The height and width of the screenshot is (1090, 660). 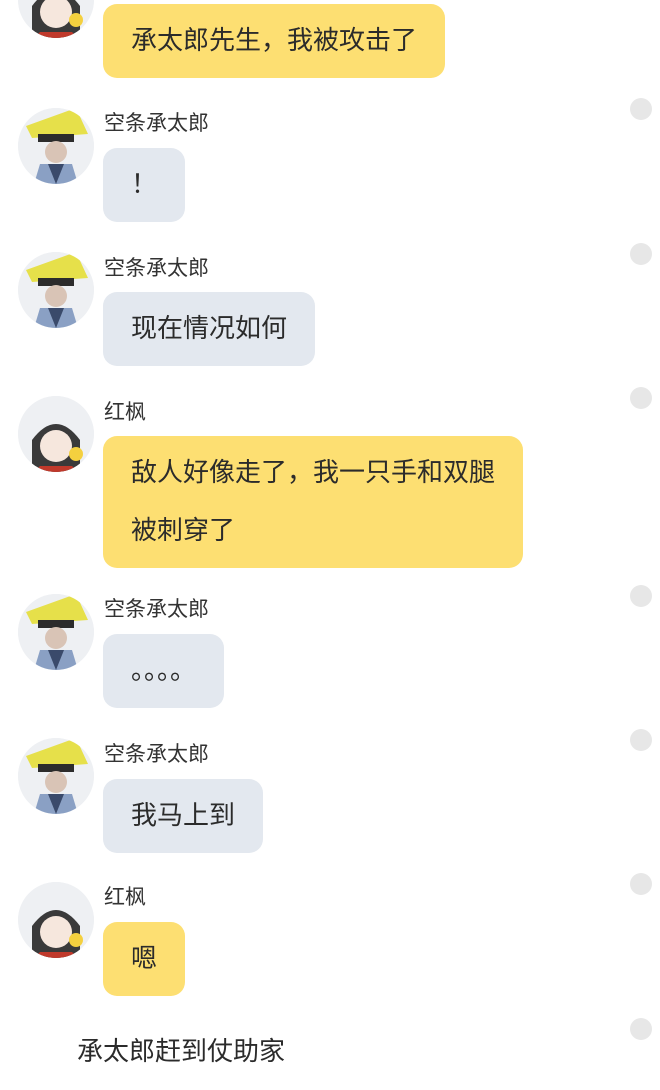 I want to click on message-text: 现在情况如何, so click(x=209, y=329).